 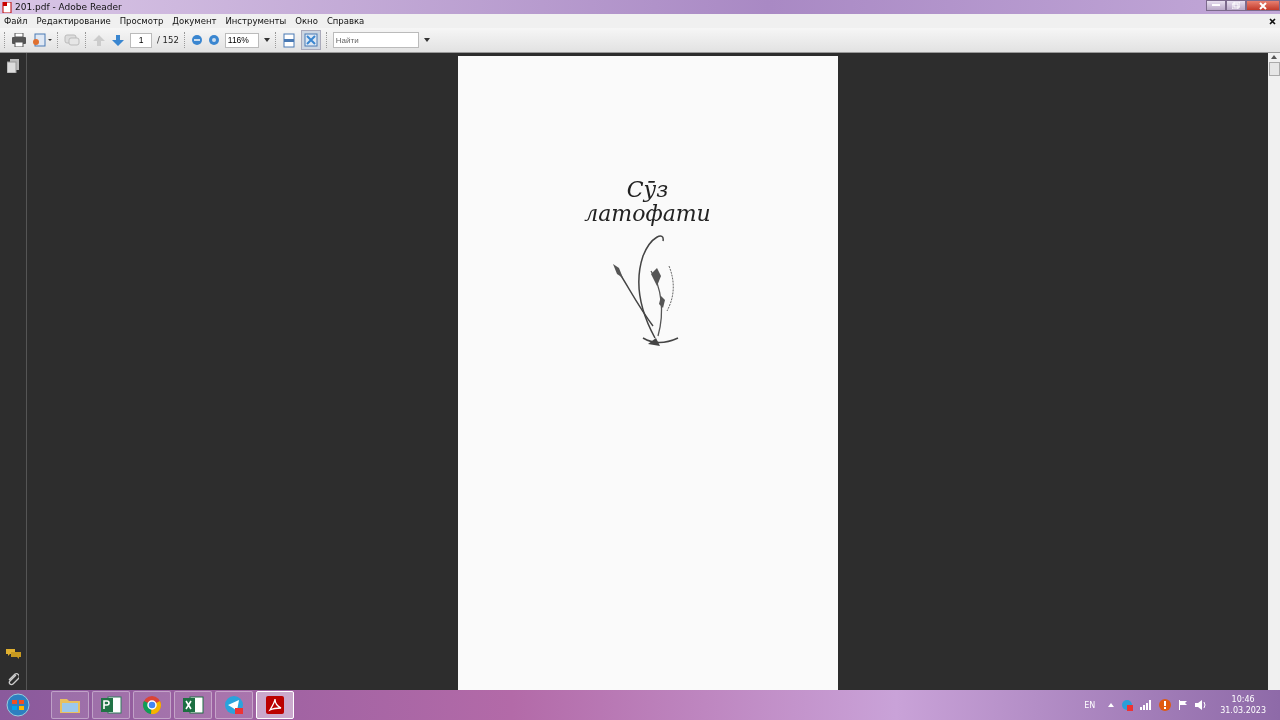 What do you see at coordinates (213, 40) in the screenshot?
I see `zoom-in-icon` at bounding box center [213, 40].